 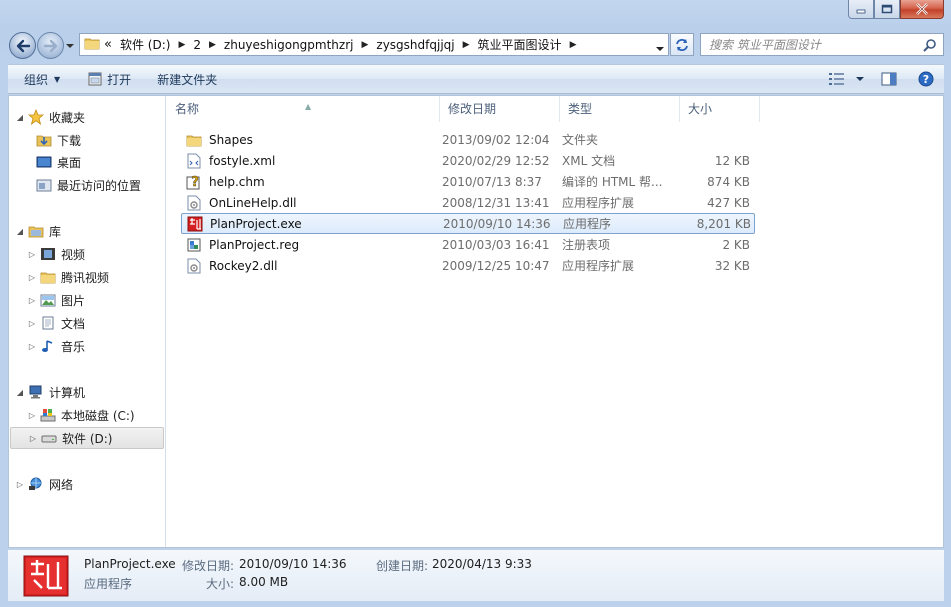 What do you see at coordinates (310, 140) in the screenshot?
I see `file-name-cell: Shapes` at bounding box center [310, 140].